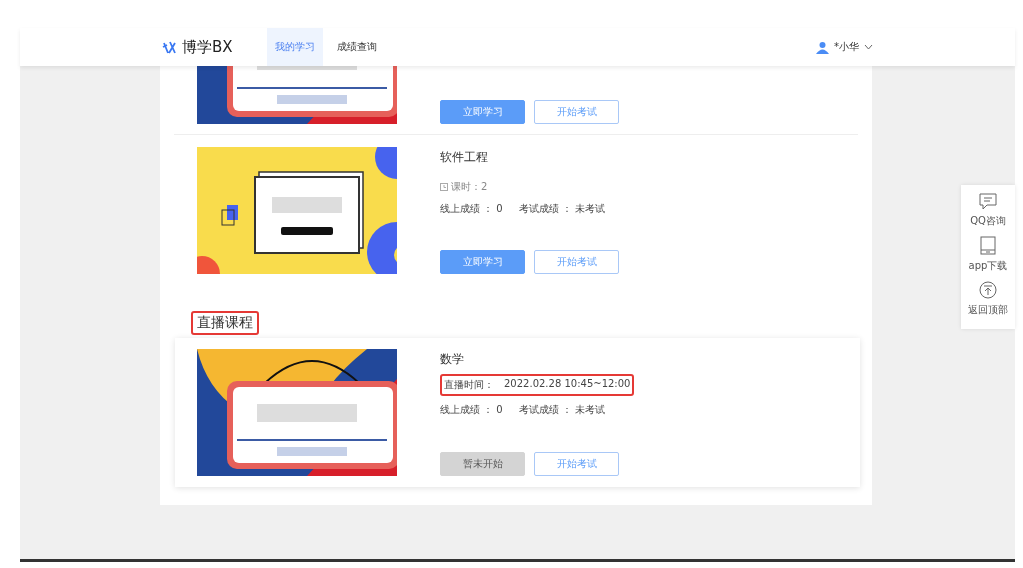 The width and height of the screenshot is (1023, 568). Describe the element at coordinates (988, 310) in the screenshot. I see `tool-label: 返回顶部` at that location.